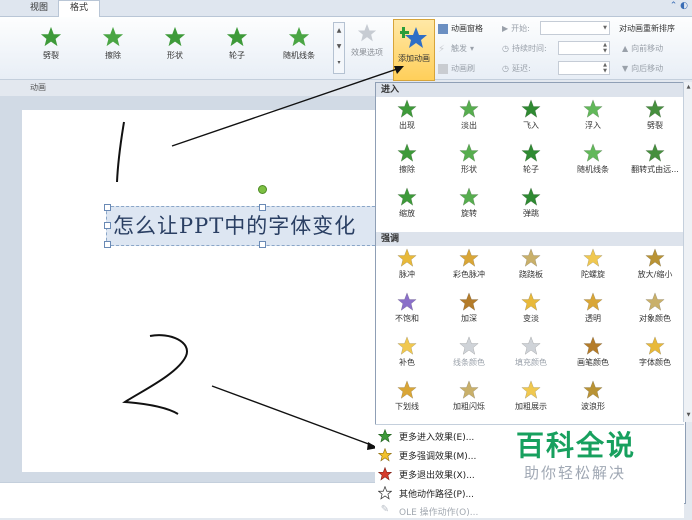  I want to click on emphasis-effect-6: 加深, so click(469, 312).